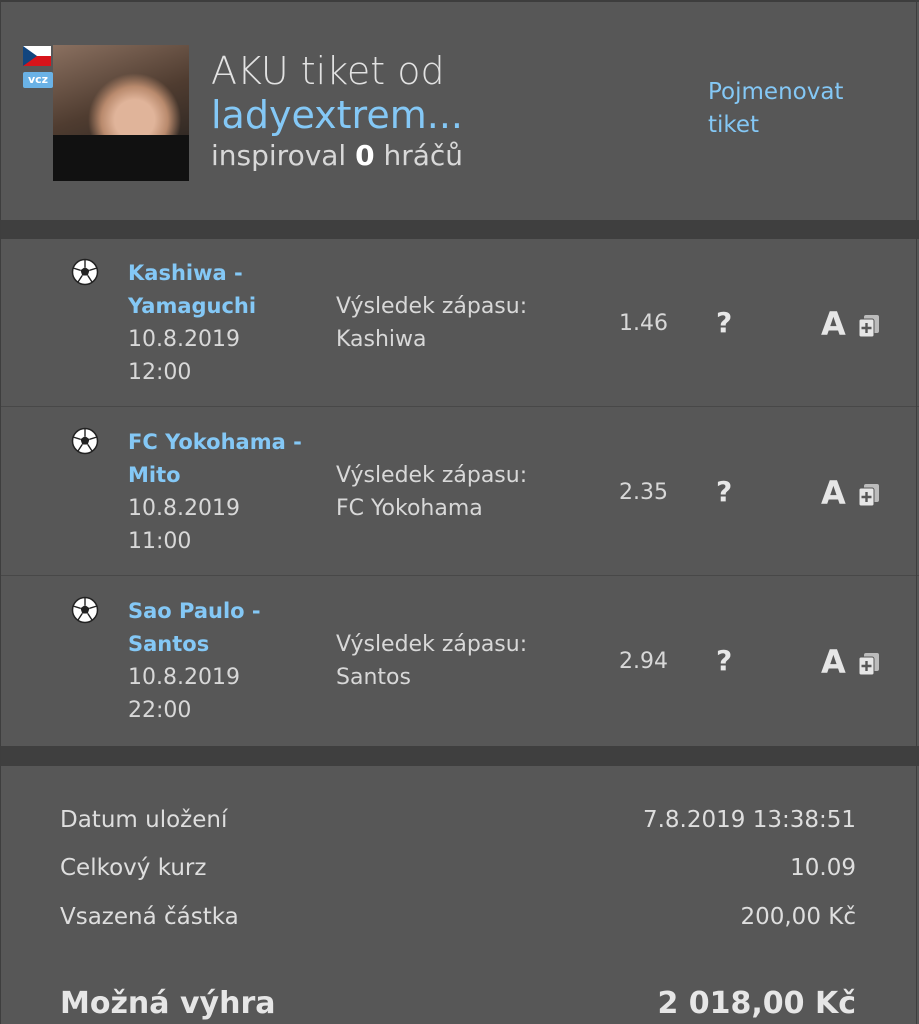 The image size is (919, 1024). Describe the element at coordinates (381, 339) in the screenshot. I see `bet-pick: Kashiwa` at that location.